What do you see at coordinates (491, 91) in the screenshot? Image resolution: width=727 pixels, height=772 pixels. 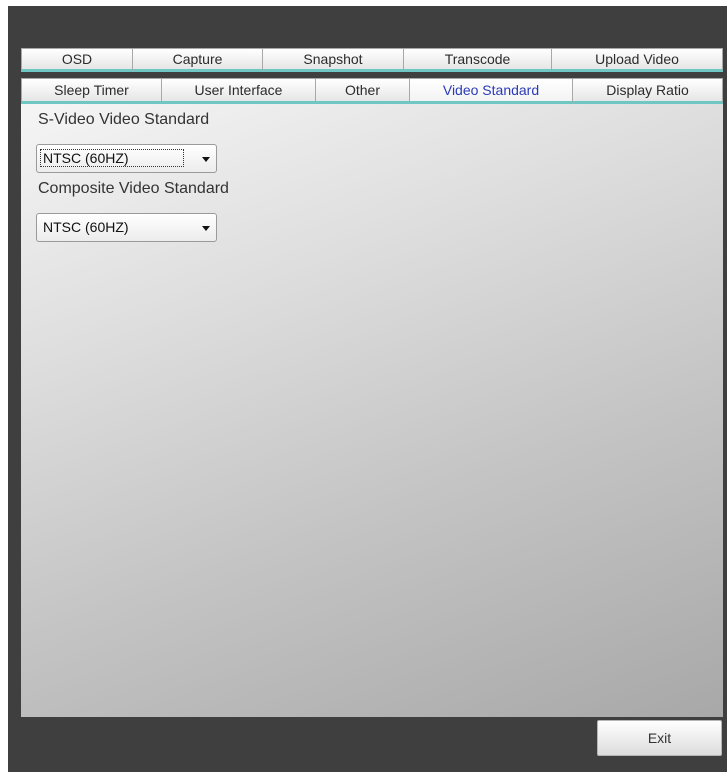 I see `tab-video-standard: Video Standard` at bounding box center [491, 91].